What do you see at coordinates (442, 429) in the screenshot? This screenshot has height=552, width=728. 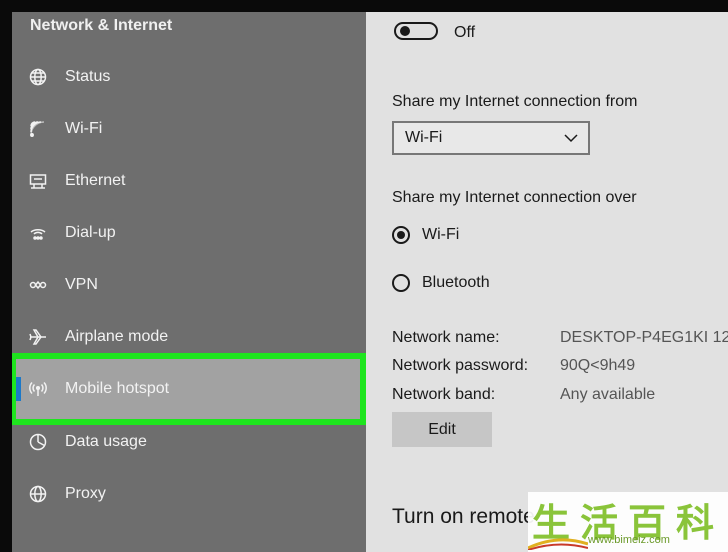 I see `edit-button: Edit` at bounding box center [442, 429].